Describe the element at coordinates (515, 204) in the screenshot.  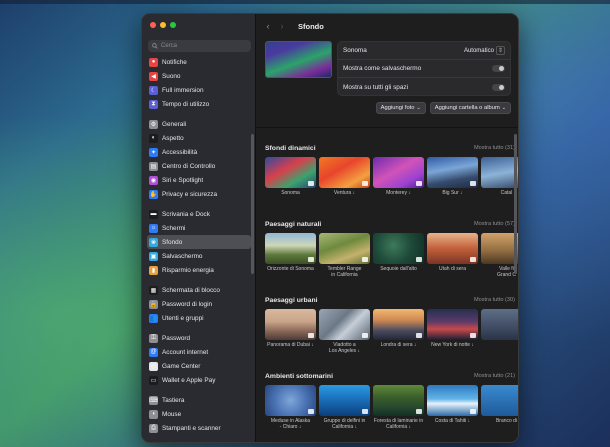
I see `content-scrollbar` at that location.